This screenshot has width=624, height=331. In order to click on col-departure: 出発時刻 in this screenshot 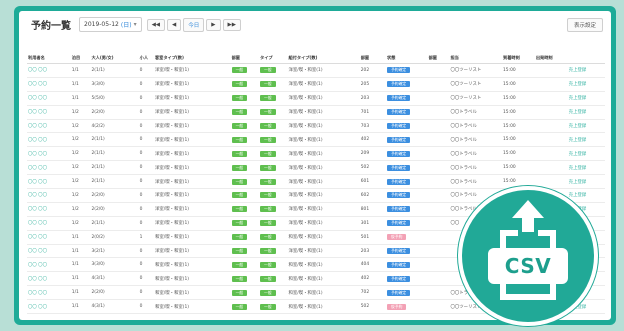, I will do `click(551, 58)`.